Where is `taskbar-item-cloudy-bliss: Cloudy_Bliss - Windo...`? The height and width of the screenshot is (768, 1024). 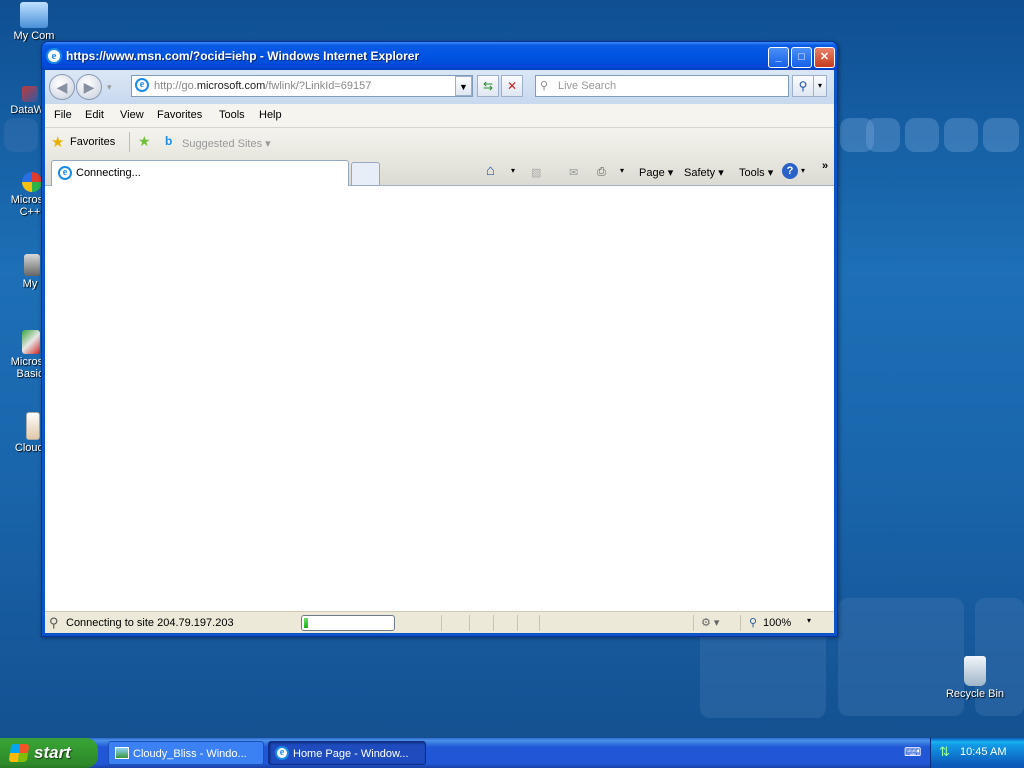 taskbar-item-cloudy-bliss: Cloudy_Bliss - Windo... is located at coordinates (186, 753).